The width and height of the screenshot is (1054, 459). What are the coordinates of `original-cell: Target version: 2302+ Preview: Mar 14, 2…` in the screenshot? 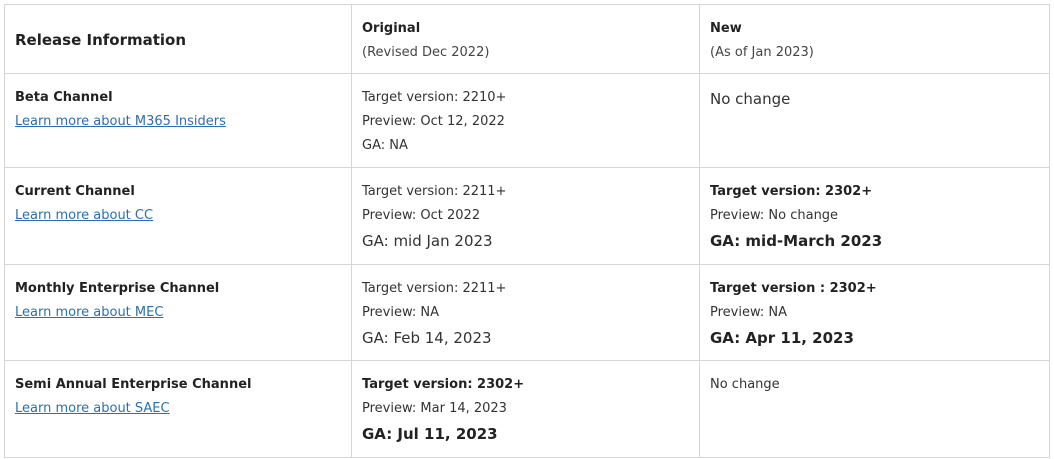 It's located at (525, 409).